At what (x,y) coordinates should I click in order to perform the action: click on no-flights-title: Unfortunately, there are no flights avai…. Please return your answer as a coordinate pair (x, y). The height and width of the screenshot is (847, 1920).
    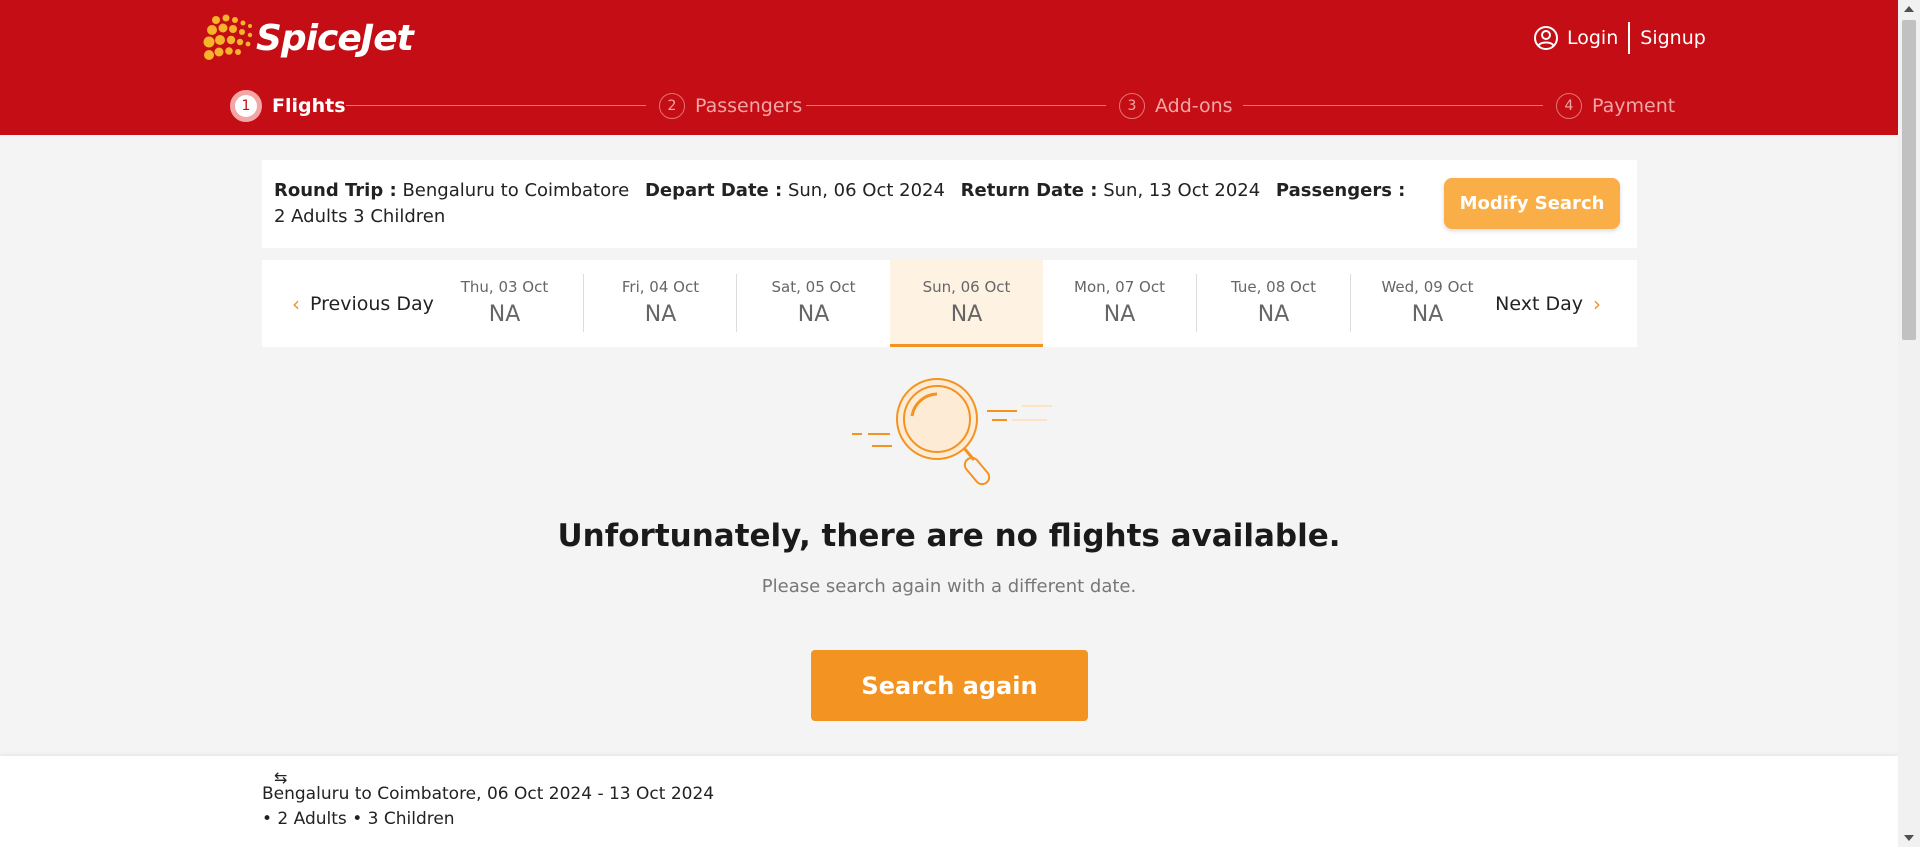
    Looking at the image, I should click on (949, 536).